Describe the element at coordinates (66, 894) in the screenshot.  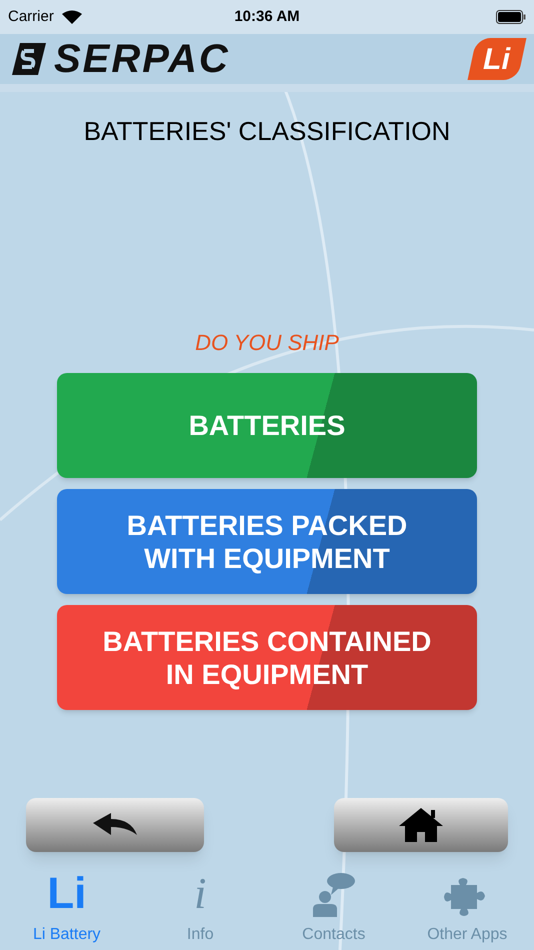
I see `tab-glyph-icon: Li` at that location.